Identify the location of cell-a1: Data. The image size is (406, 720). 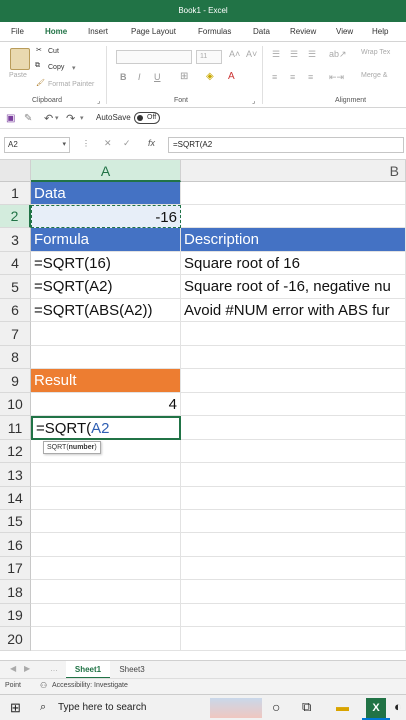
(106, 193).